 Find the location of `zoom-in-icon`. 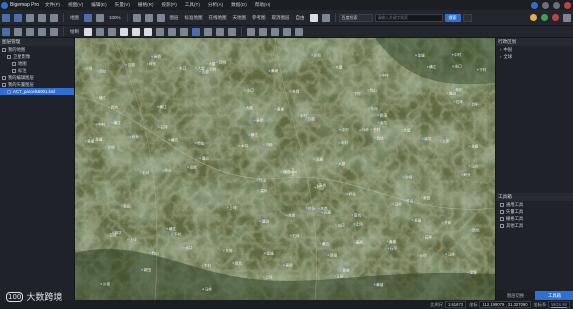

zoom-in-icon is located at coordinates (136, 17).